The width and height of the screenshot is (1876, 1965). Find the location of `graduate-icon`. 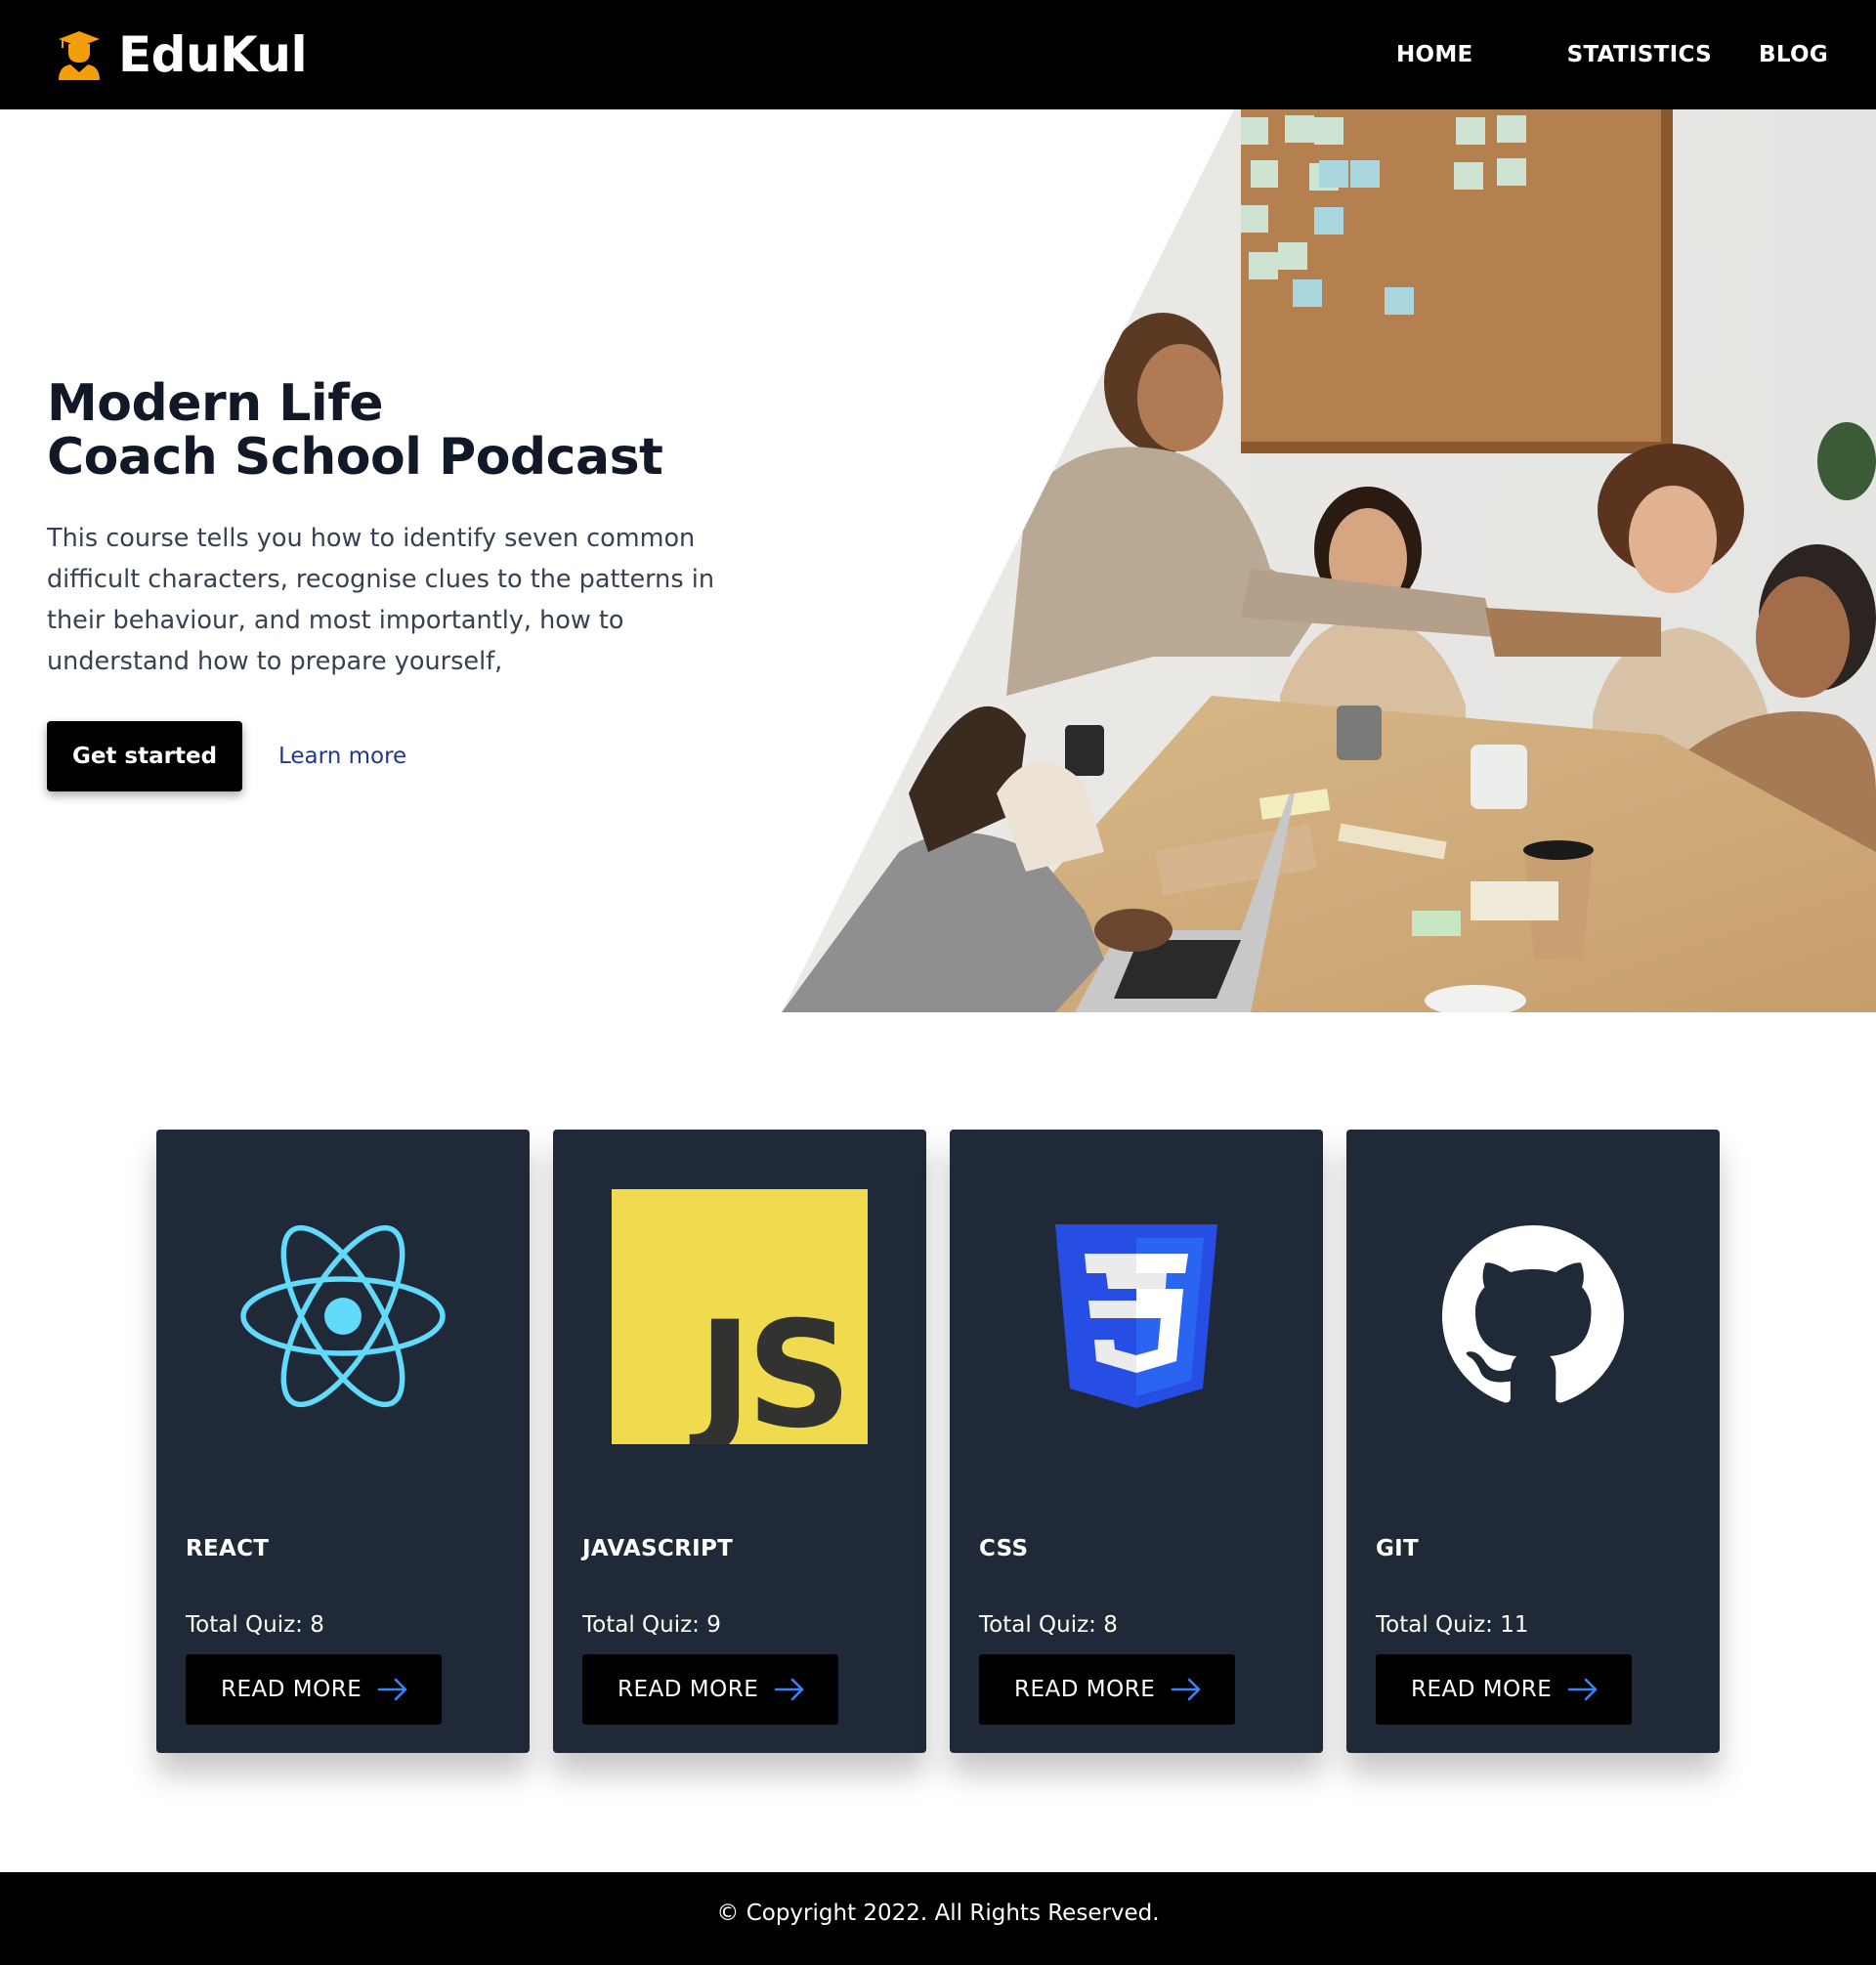

graduate-icon is located at coordinates (79, 56).